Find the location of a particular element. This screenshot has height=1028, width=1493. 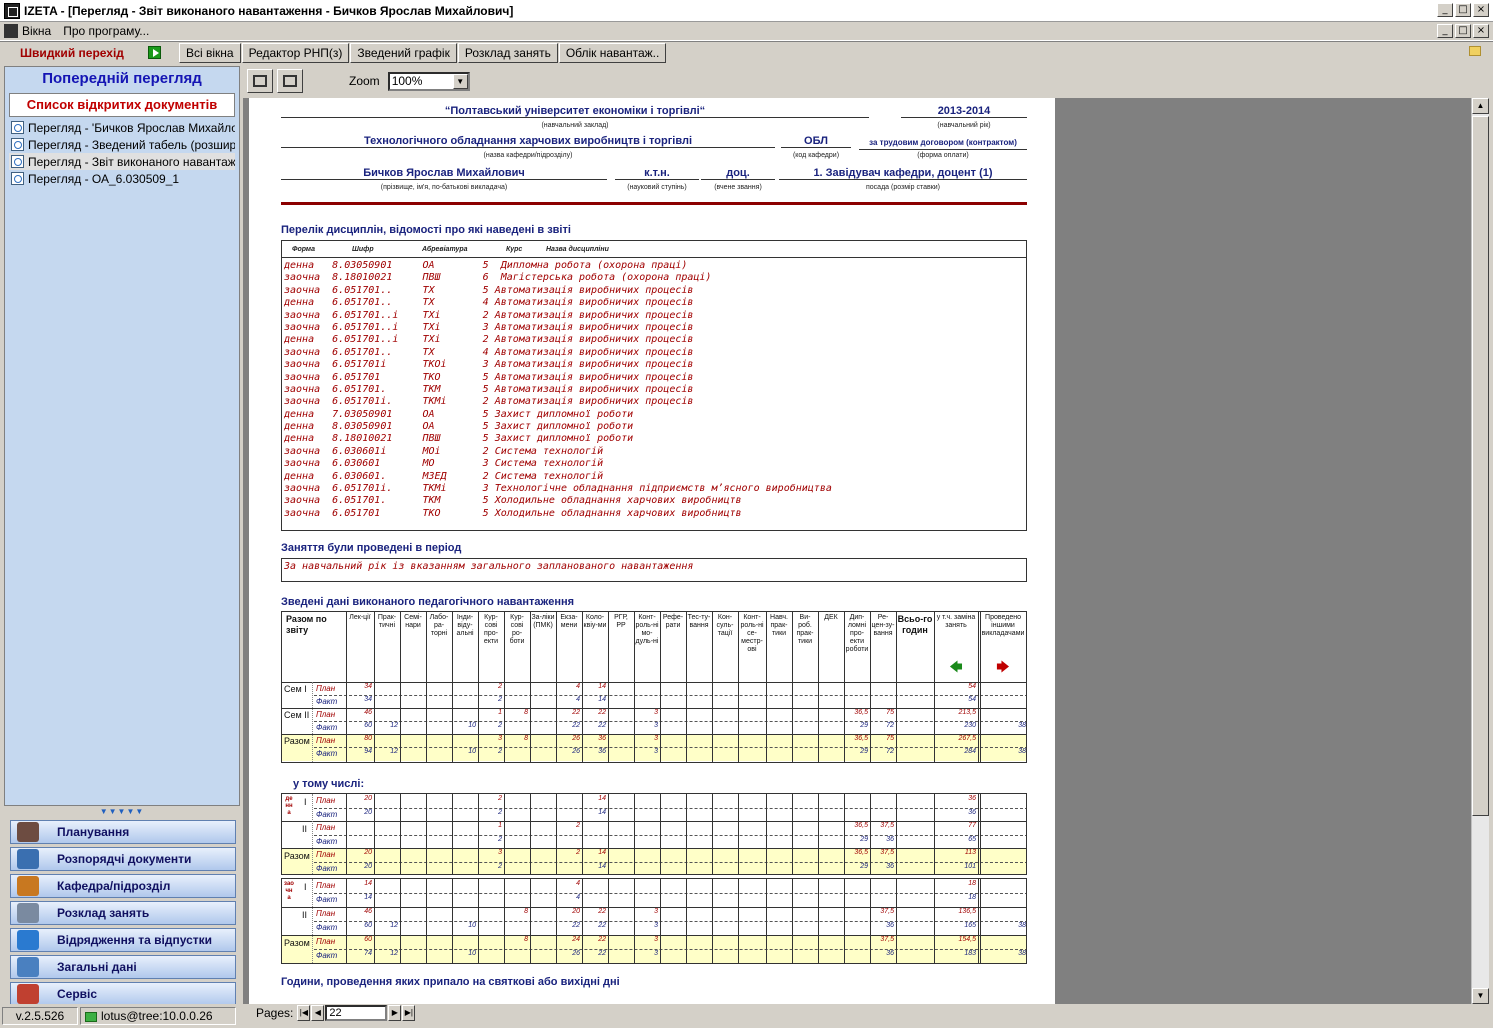

mdi-minimize-button: _ is located at coordinates (1445, 31).